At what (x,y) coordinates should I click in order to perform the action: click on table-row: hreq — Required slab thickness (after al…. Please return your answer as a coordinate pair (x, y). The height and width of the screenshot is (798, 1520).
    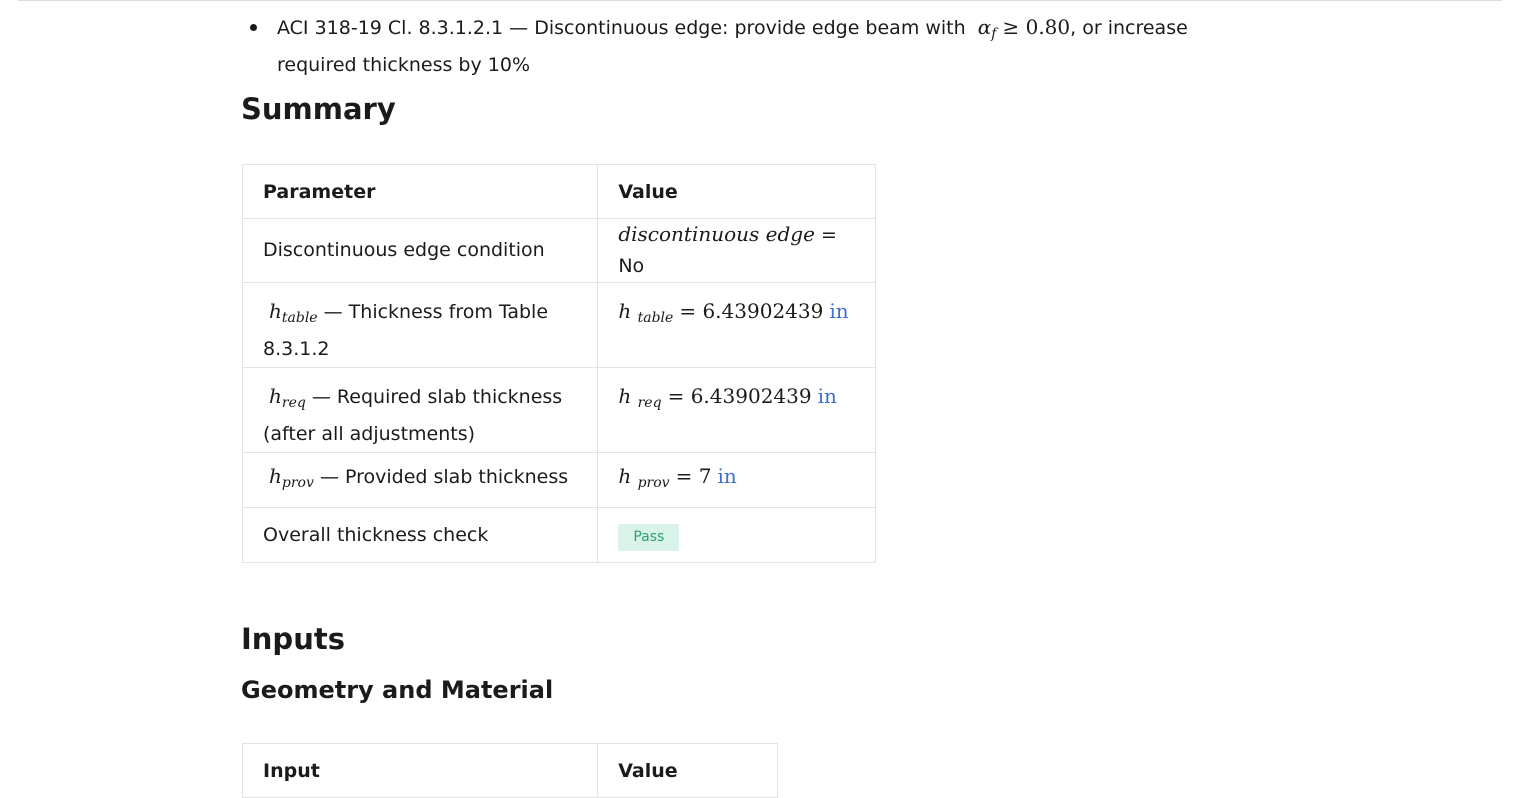
    Looking at the image, I should click on (558, 410).